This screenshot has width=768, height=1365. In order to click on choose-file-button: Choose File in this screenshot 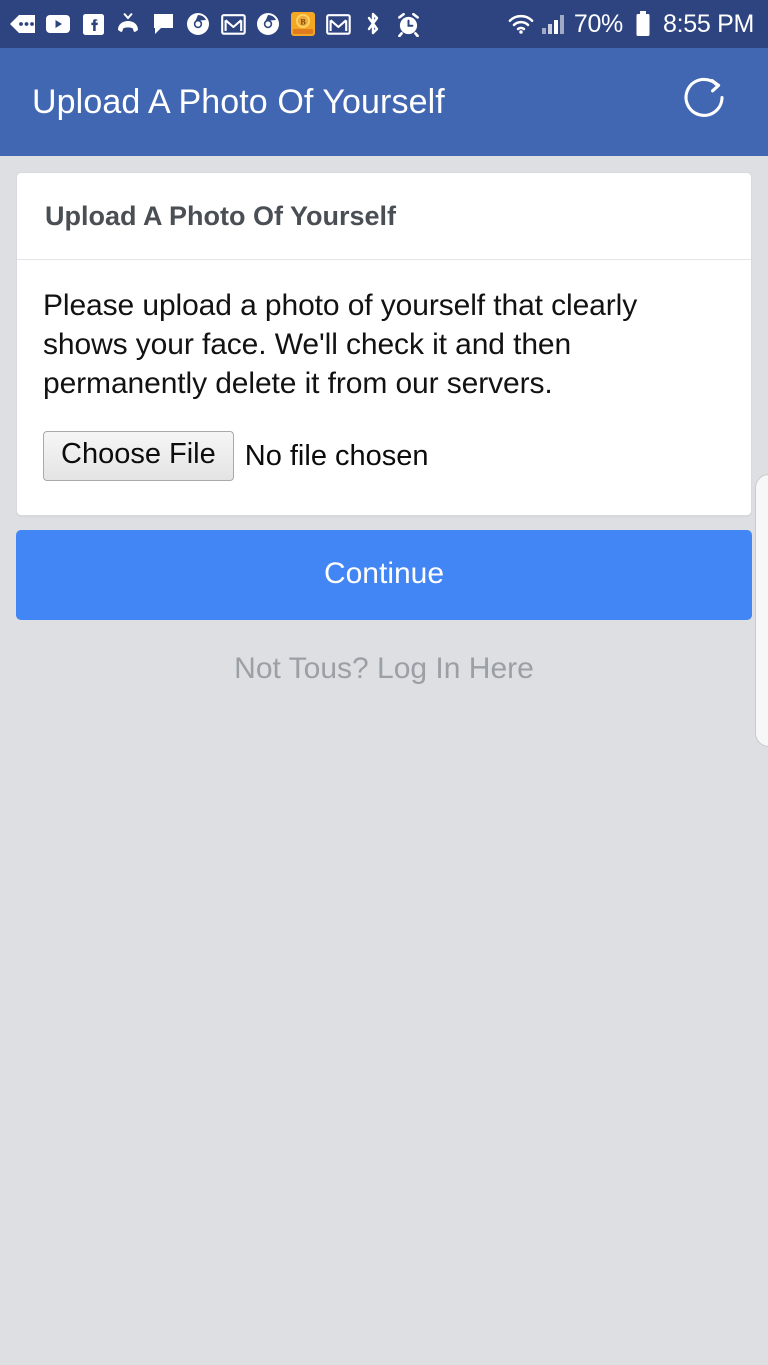, I will do `click(138, 456)`.